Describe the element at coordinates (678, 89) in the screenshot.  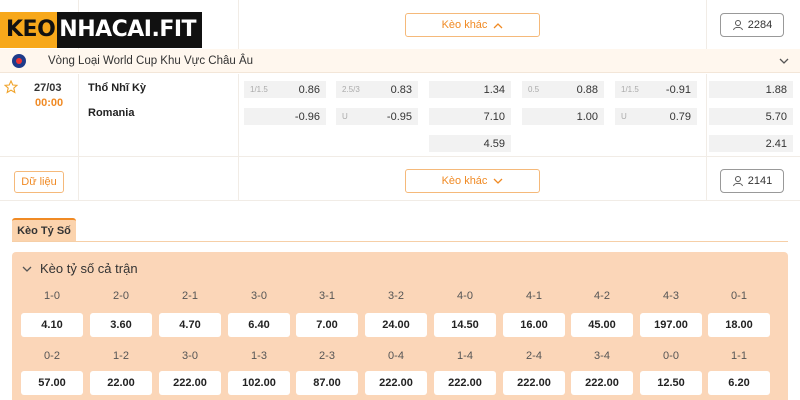
I see `odds-value: -0.91` at that location.